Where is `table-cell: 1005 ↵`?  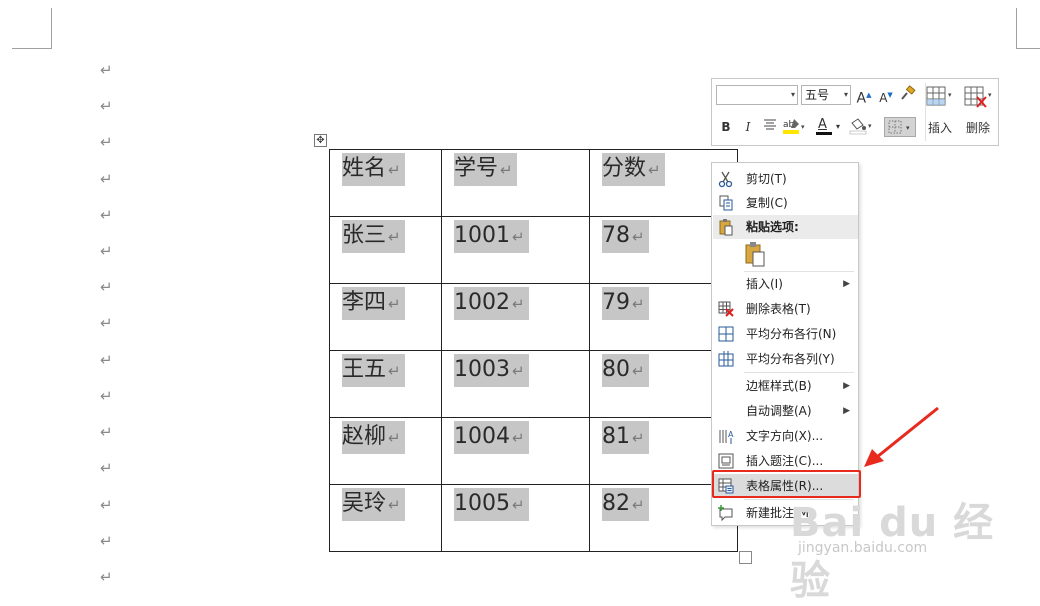
table-cell: 1005 ↵ is located at coordinates (515, 518).